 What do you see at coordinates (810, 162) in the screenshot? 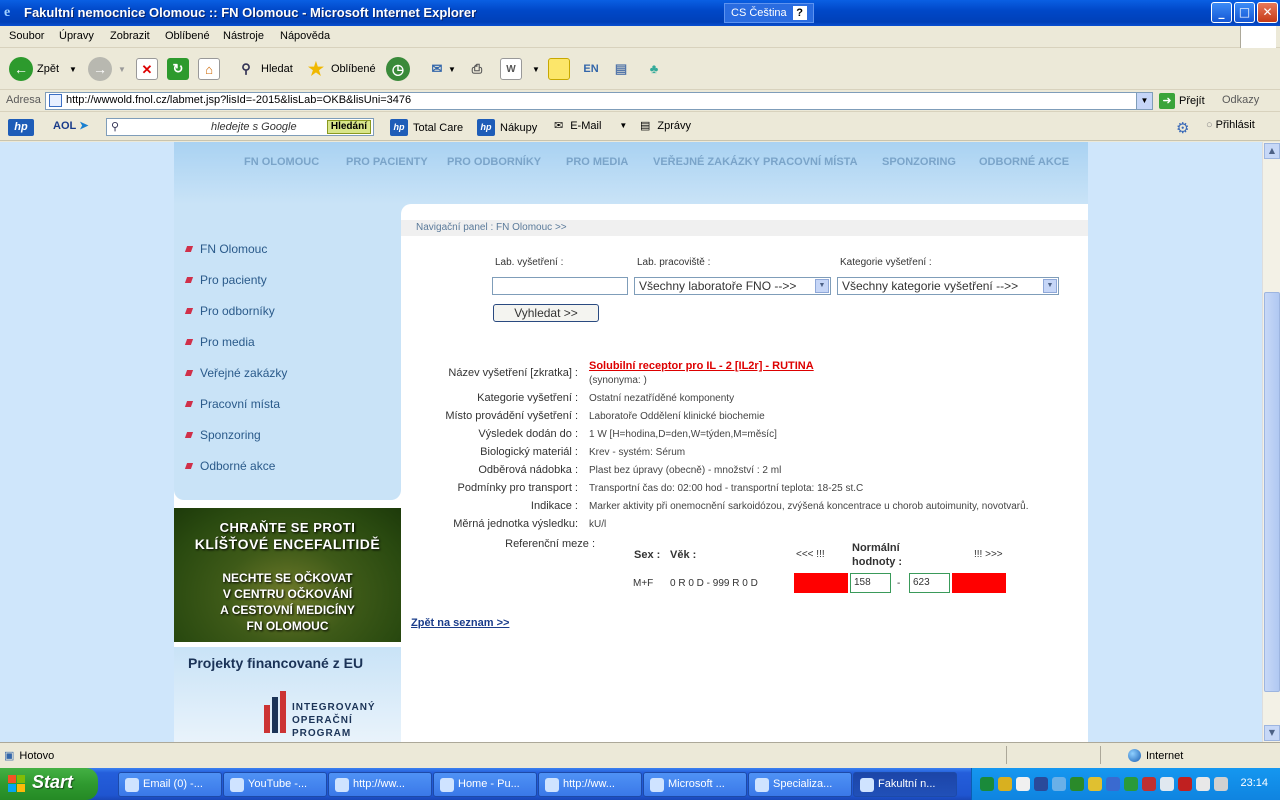
I see `topnav-pracovni-mista: PRACOVNÍ MÍSTA` at bounding box center [810, 162].